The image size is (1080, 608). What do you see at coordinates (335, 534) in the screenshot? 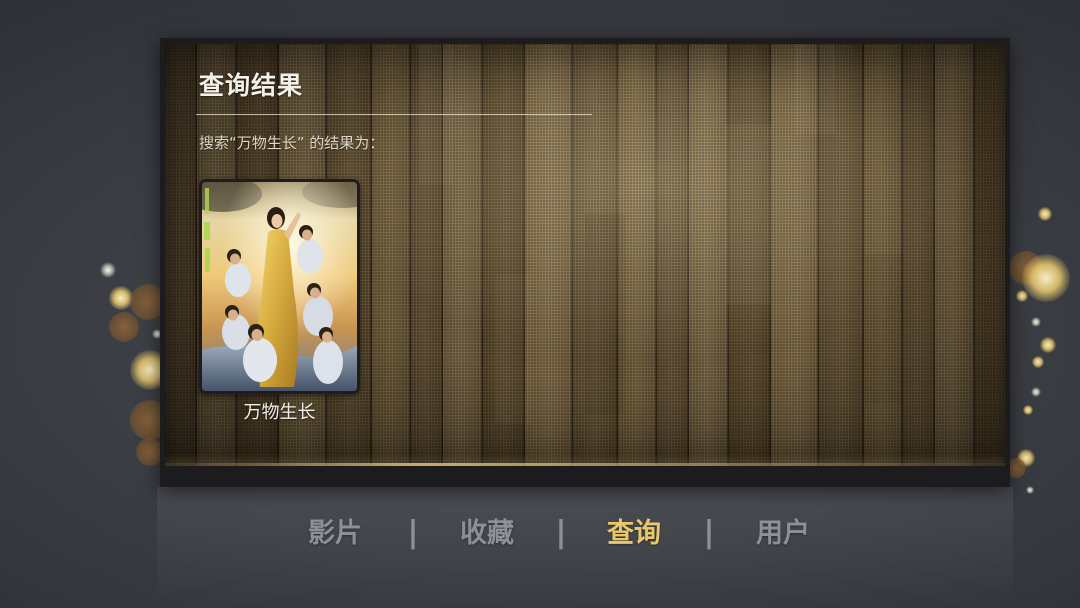
I see `nav-item-movies: 影片` at bounding box center [335, 534].